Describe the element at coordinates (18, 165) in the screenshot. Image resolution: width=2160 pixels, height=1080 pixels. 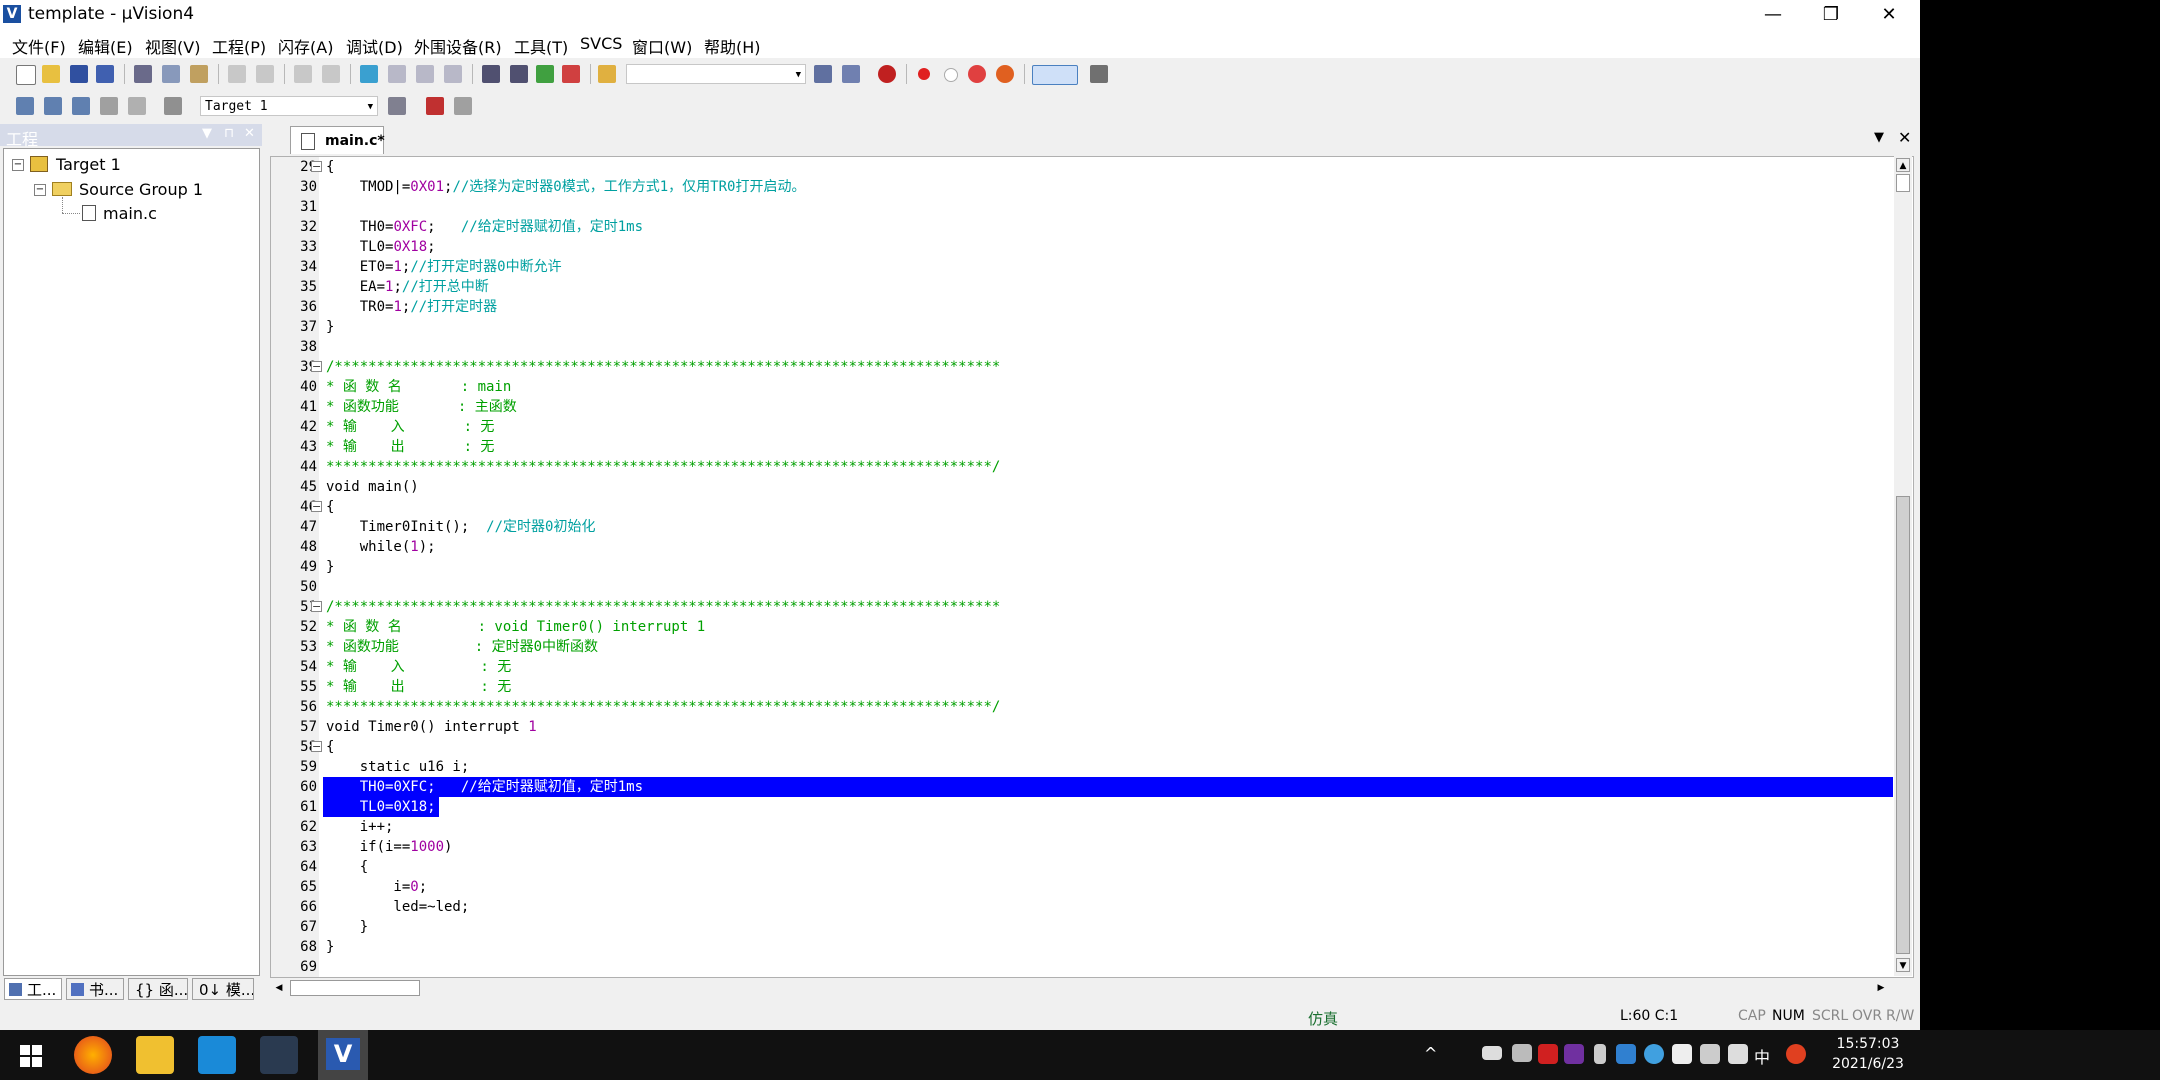
I see `collapse-target-icon: −` at that location.